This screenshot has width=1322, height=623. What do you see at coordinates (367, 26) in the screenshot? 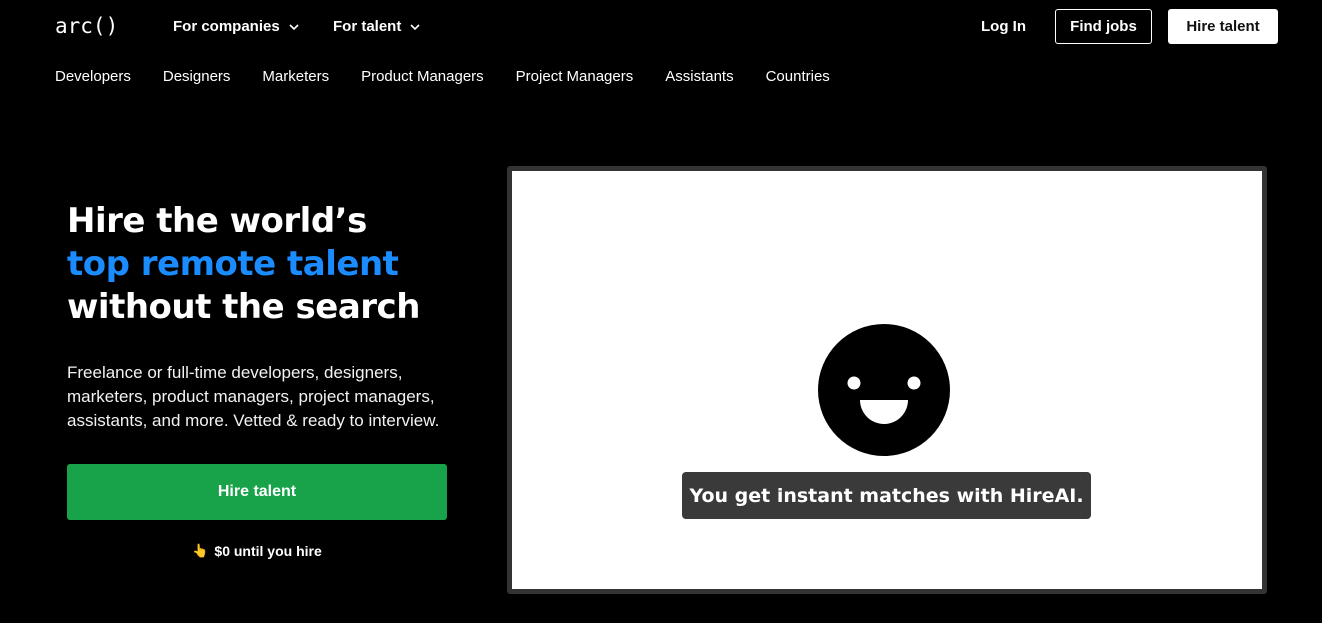
I see `nav-for-talent-label: For talent` at bounding box center [367, 26].